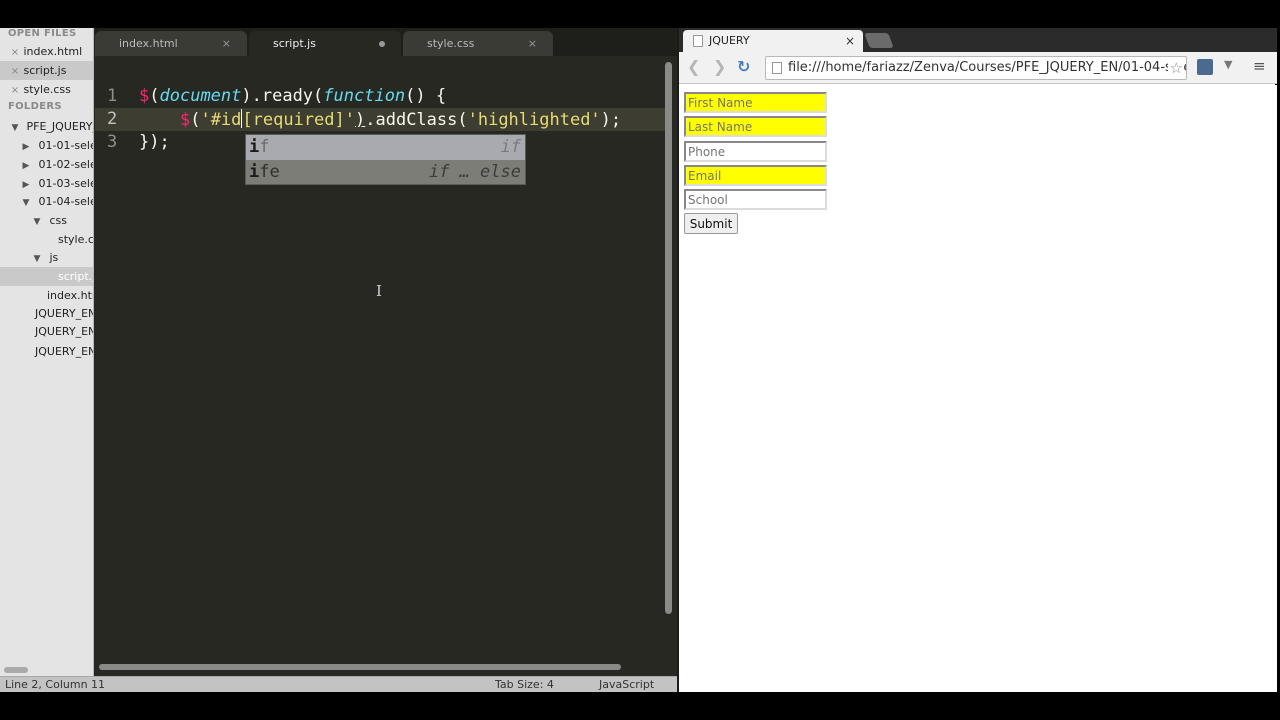  I want to click on status-bar: Line 2, Column 11 Tab Size: 4 JavaScript, so click(338, 684).